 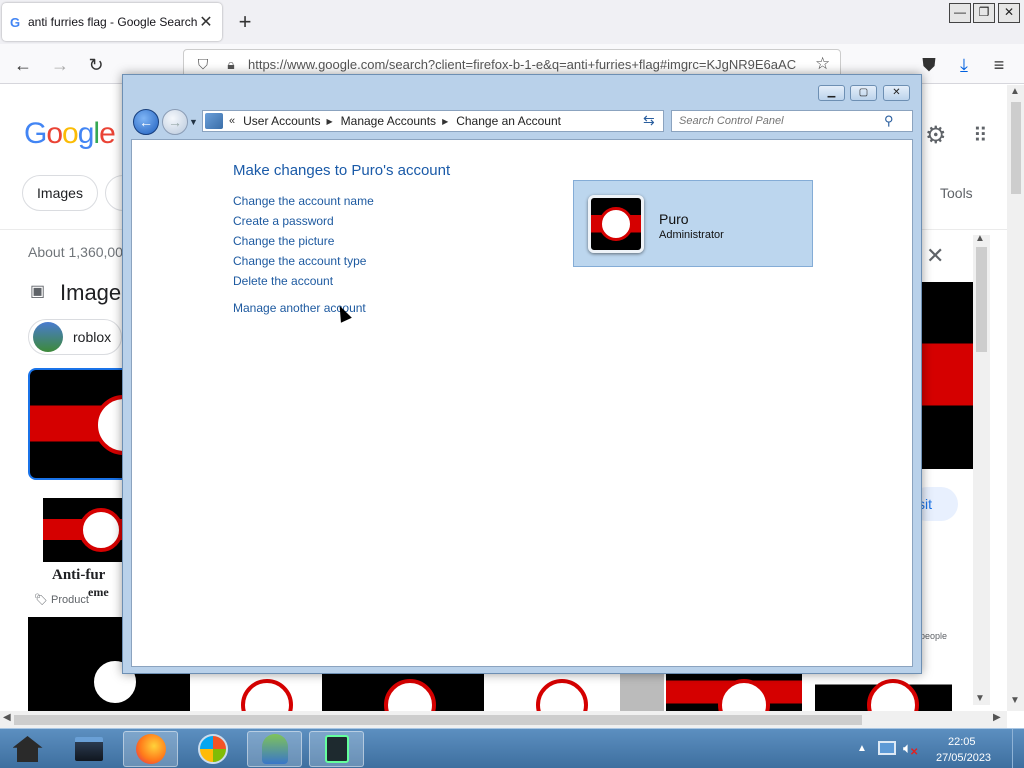 What do you see at coordinates (512, 748) in the screenshot?
I see `taskbar: ▲ 🔈︎ ✕ 22:05 27/05/2023` at bounding box center [512, 748].